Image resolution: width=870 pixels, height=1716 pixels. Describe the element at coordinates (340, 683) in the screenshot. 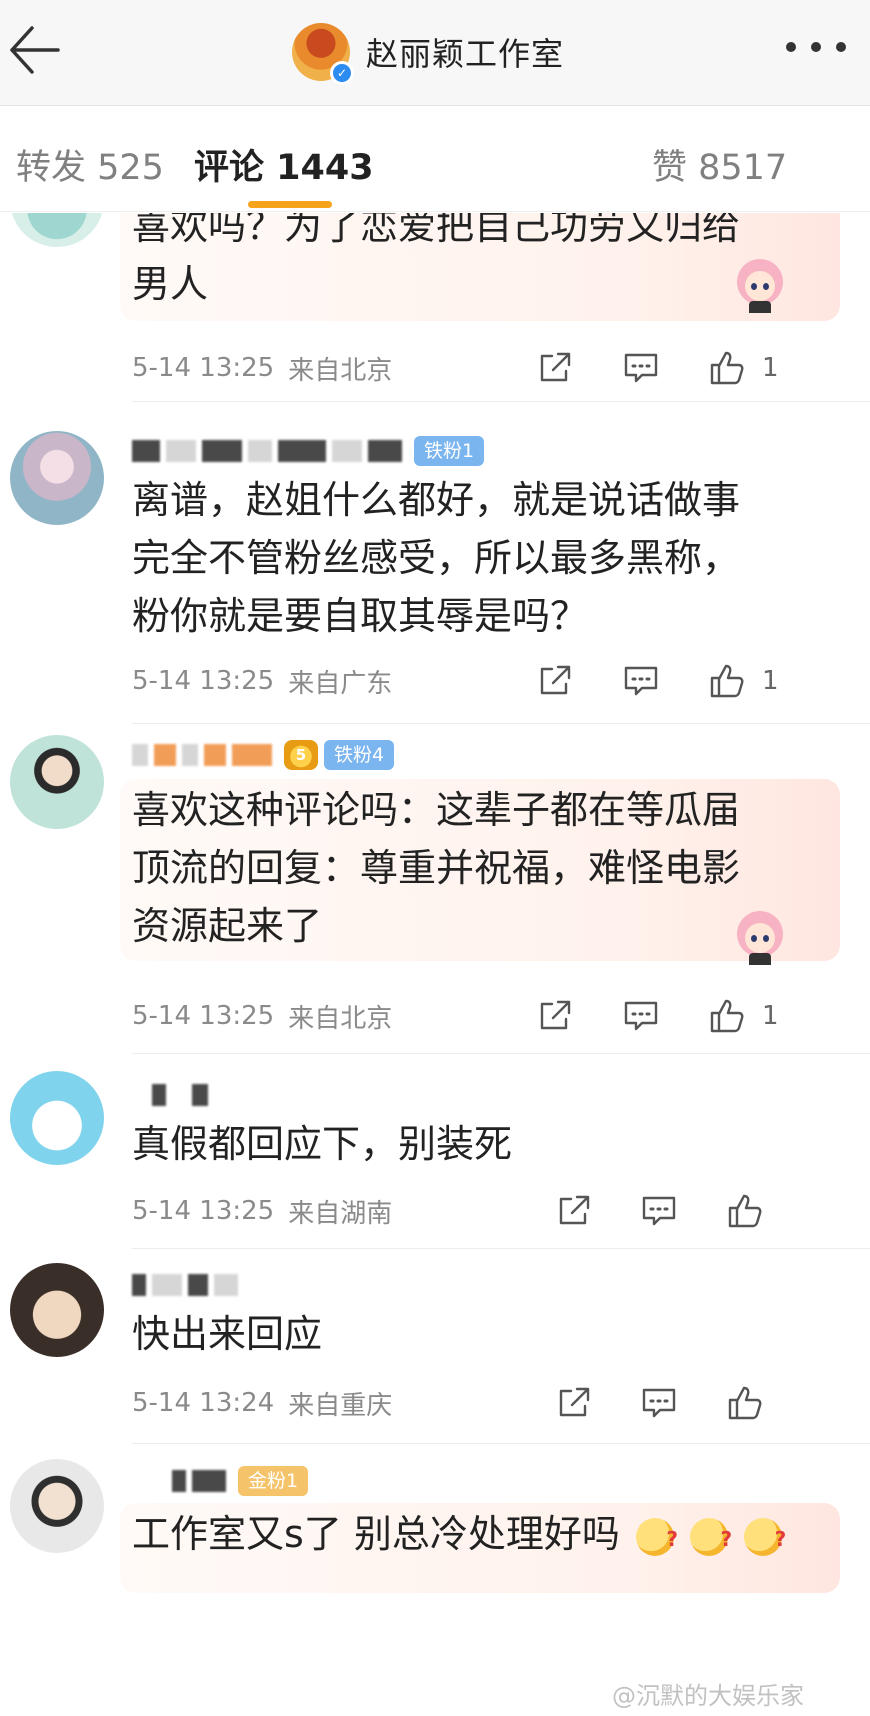

I see `comment-location: 来自广东` at that location.